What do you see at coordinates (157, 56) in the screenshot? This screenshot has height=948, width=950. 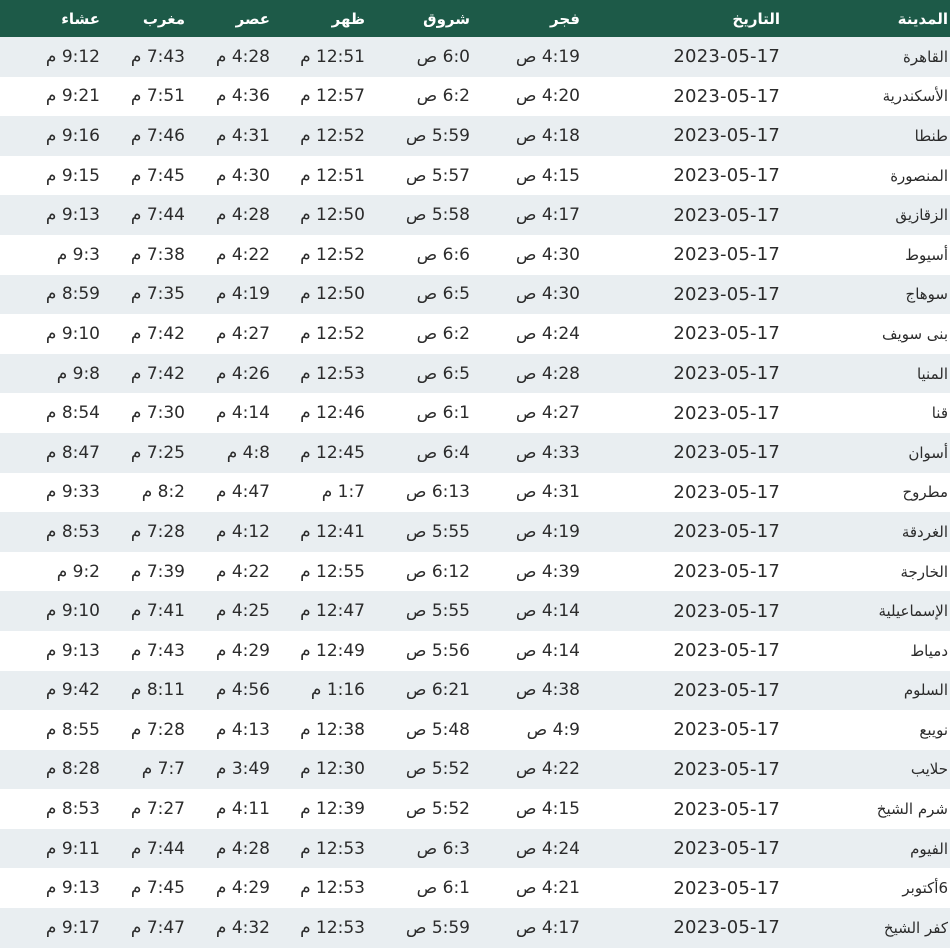 I see `cell-maghrib: 7:43 م` at bounding box center [157, 56].